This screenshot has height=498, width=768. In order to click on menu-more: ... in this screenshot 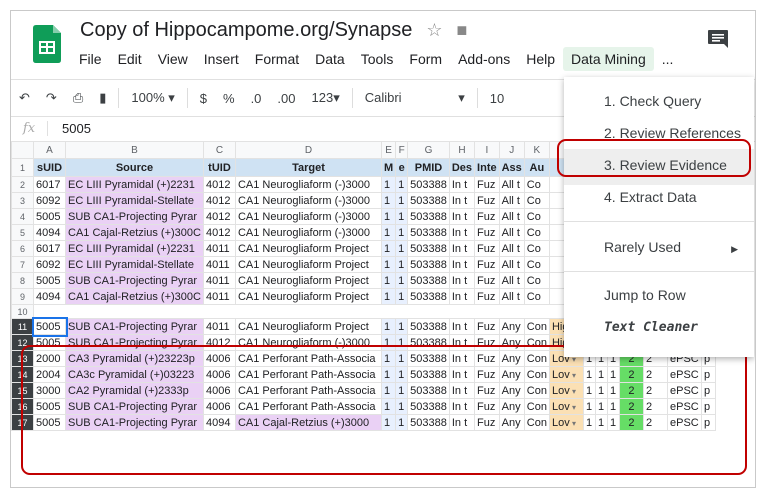, I will do `click(668, 59)`.